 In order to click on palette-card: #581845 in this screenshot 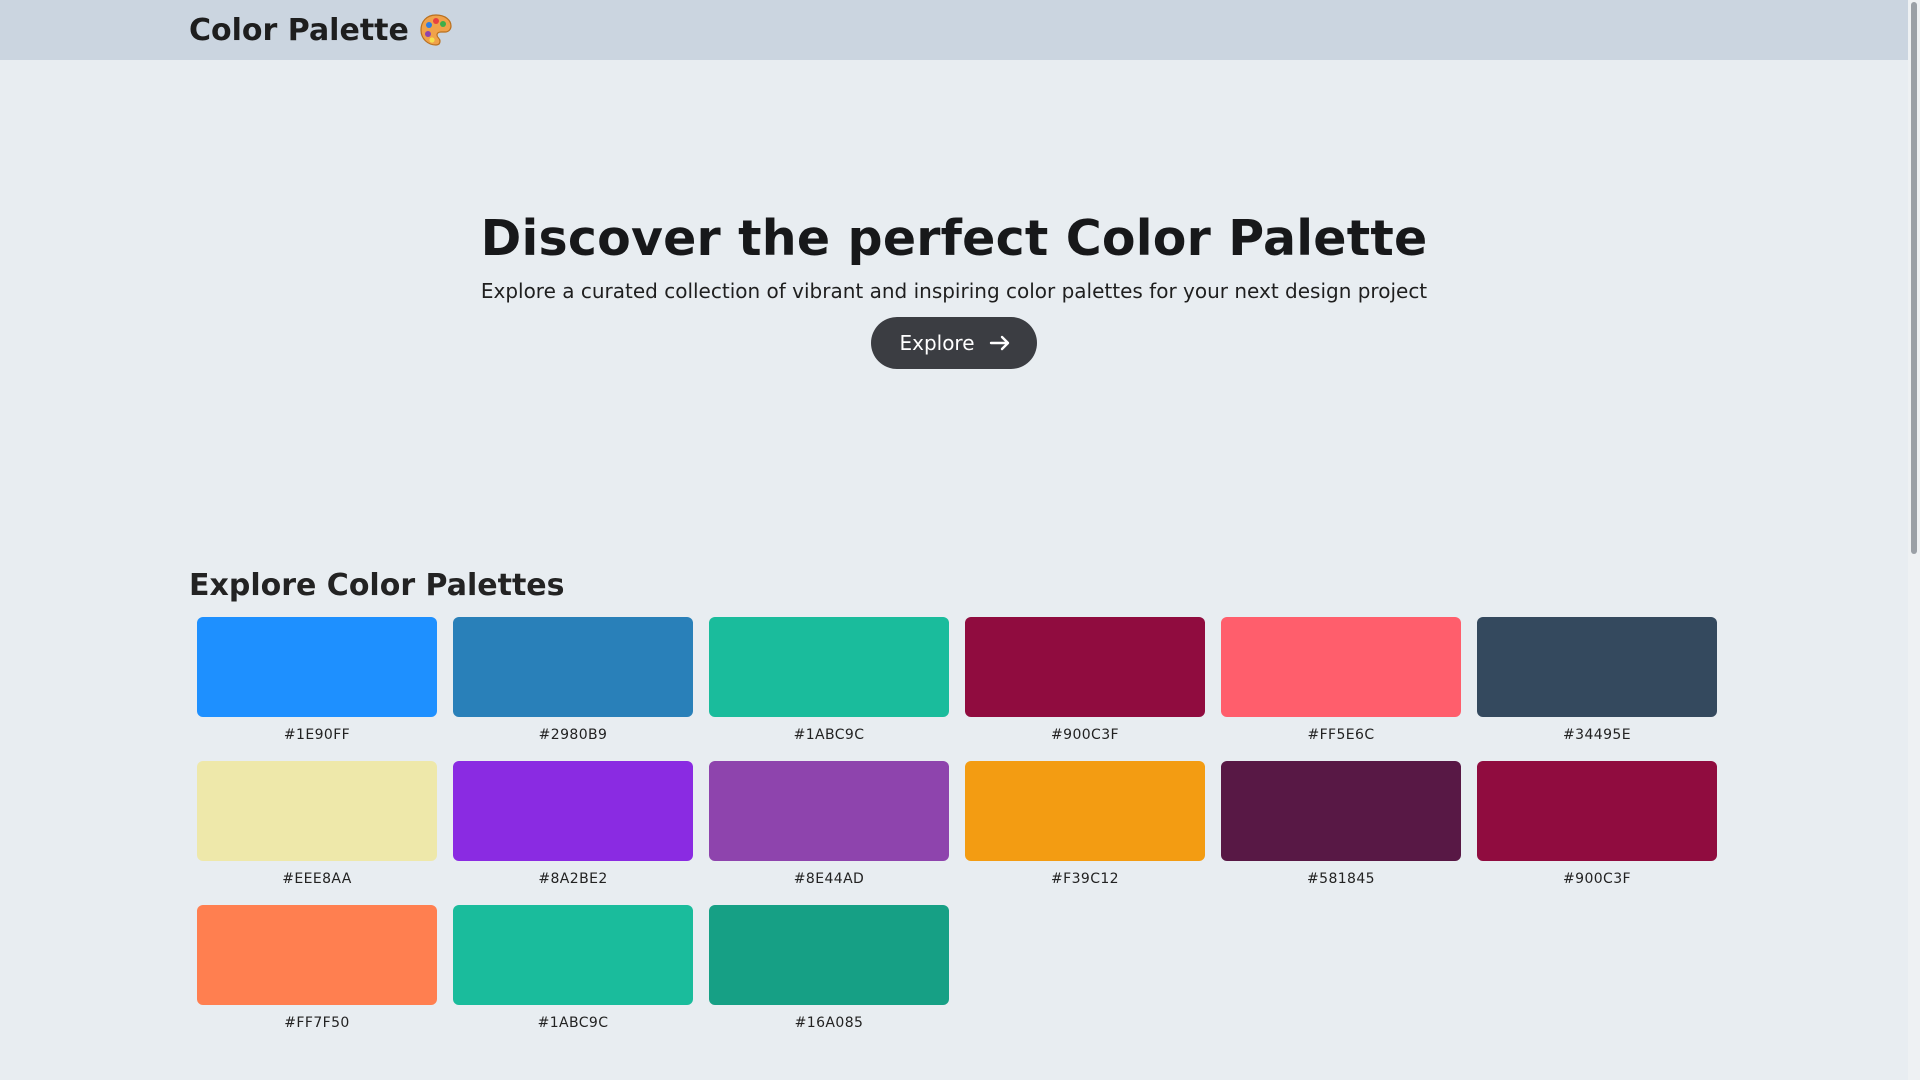, I will do `click(1341, 824)`.